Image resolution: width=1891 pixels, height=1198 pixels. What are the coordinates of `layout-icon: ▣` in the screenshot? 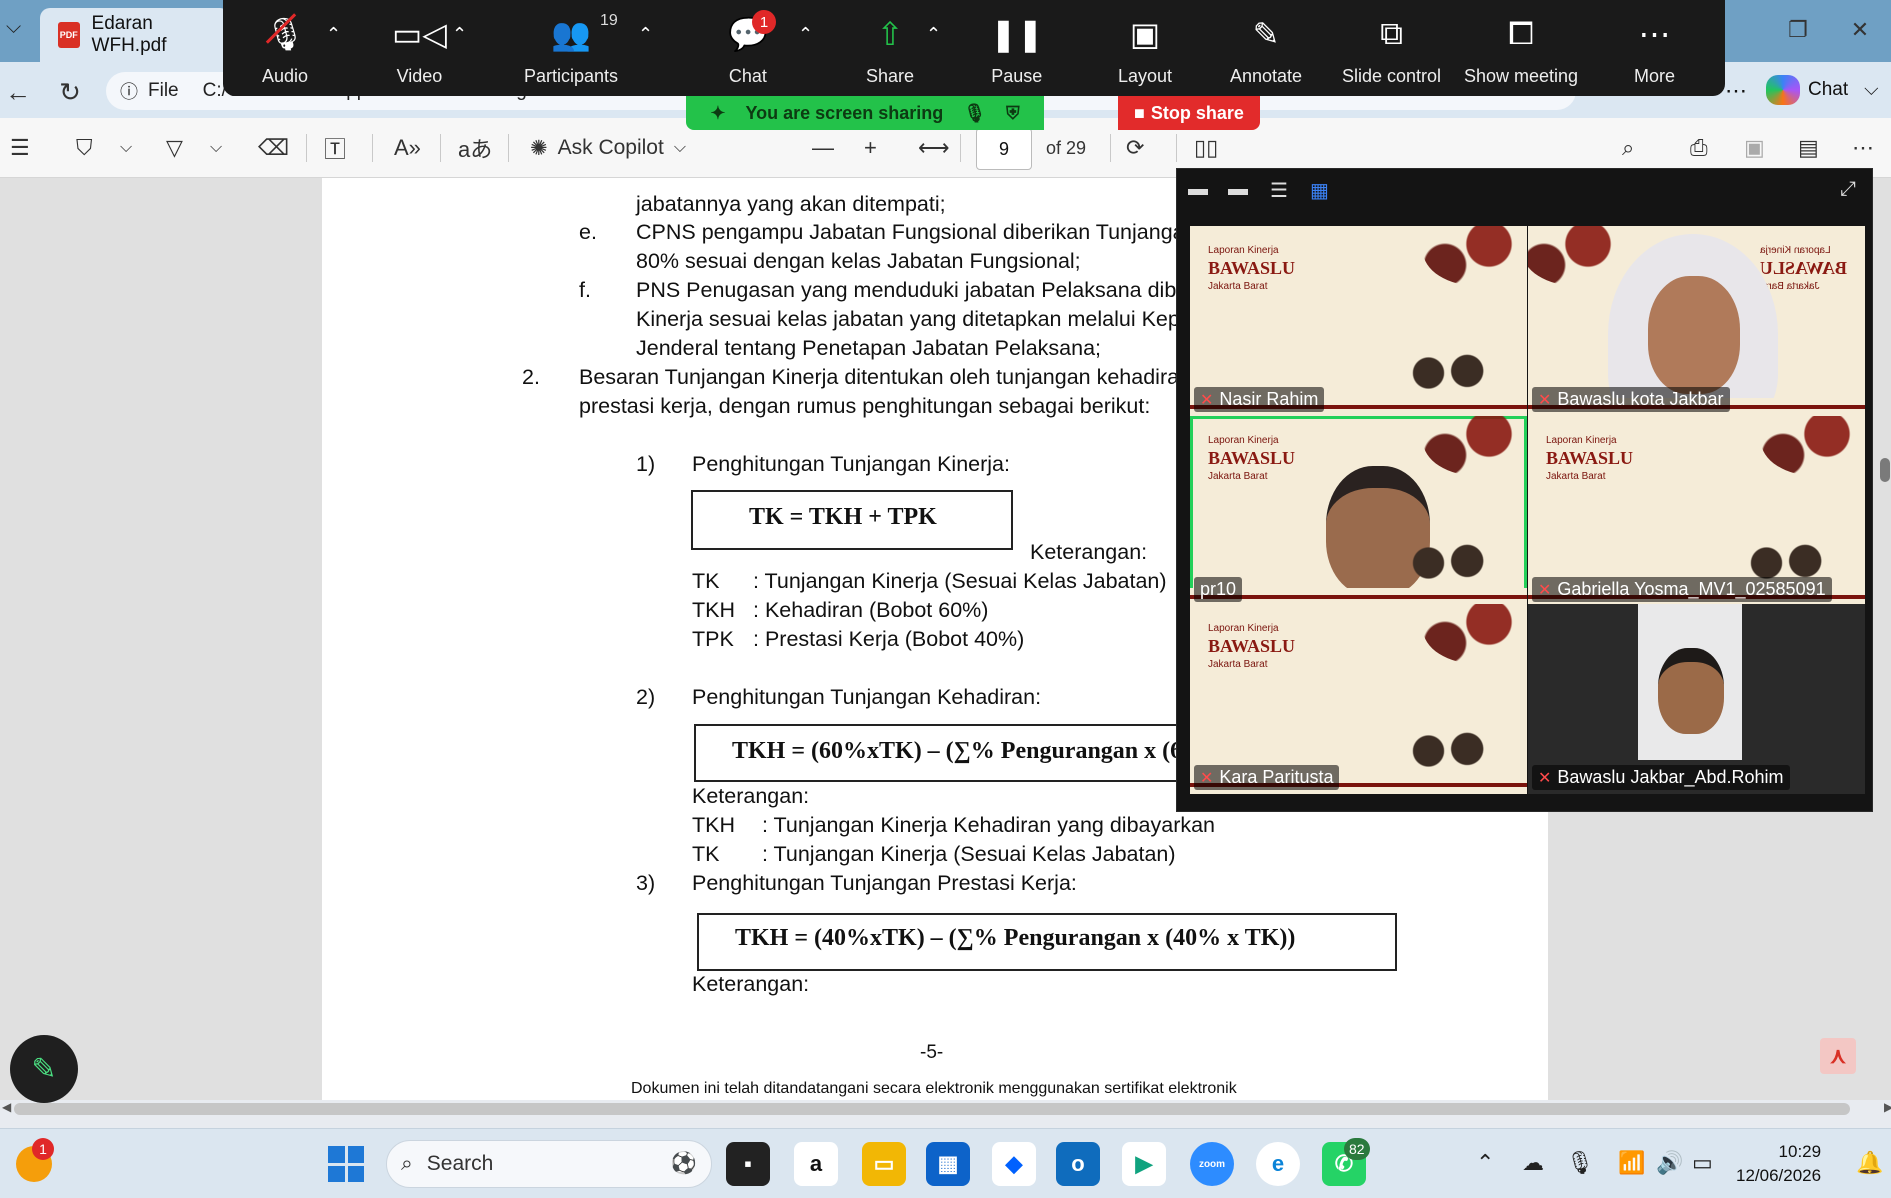 It's located at (1145, 34).